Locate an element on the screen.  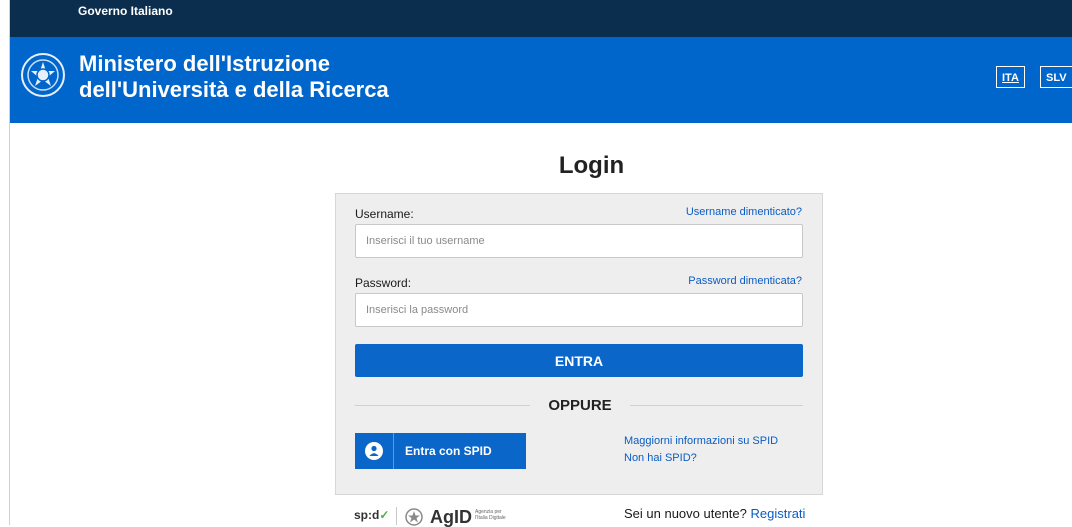
italian-republic-emblem-icon is located at coordinates (43, 75).